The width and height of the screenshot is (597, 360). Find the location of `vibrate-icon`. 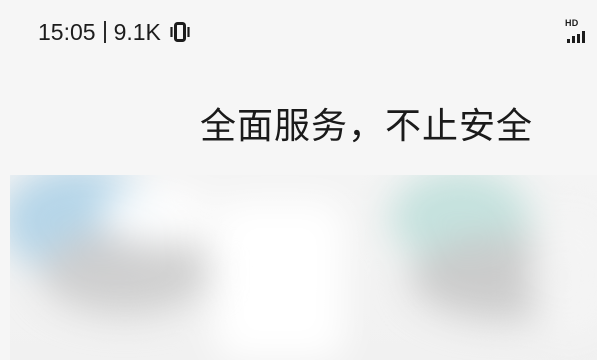

vibrate-icon is located at coordinates (180, 32).